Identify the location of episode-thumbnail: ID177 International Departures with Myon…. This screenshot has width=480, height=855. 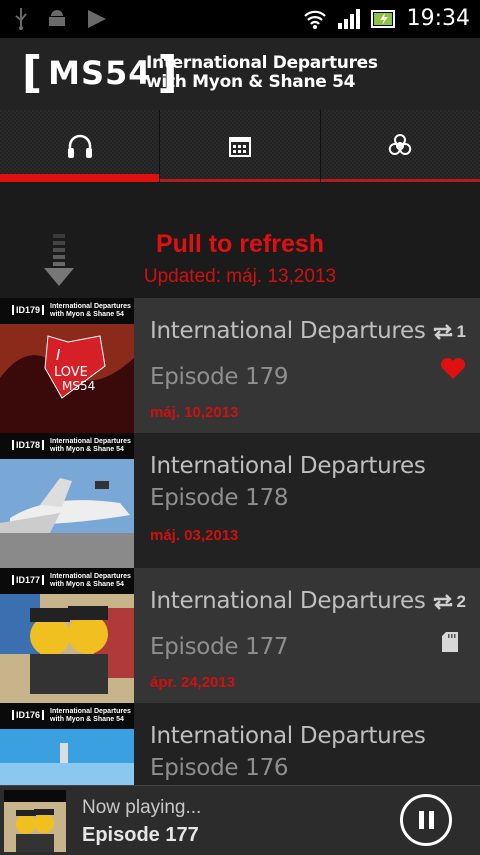
(67, 635).